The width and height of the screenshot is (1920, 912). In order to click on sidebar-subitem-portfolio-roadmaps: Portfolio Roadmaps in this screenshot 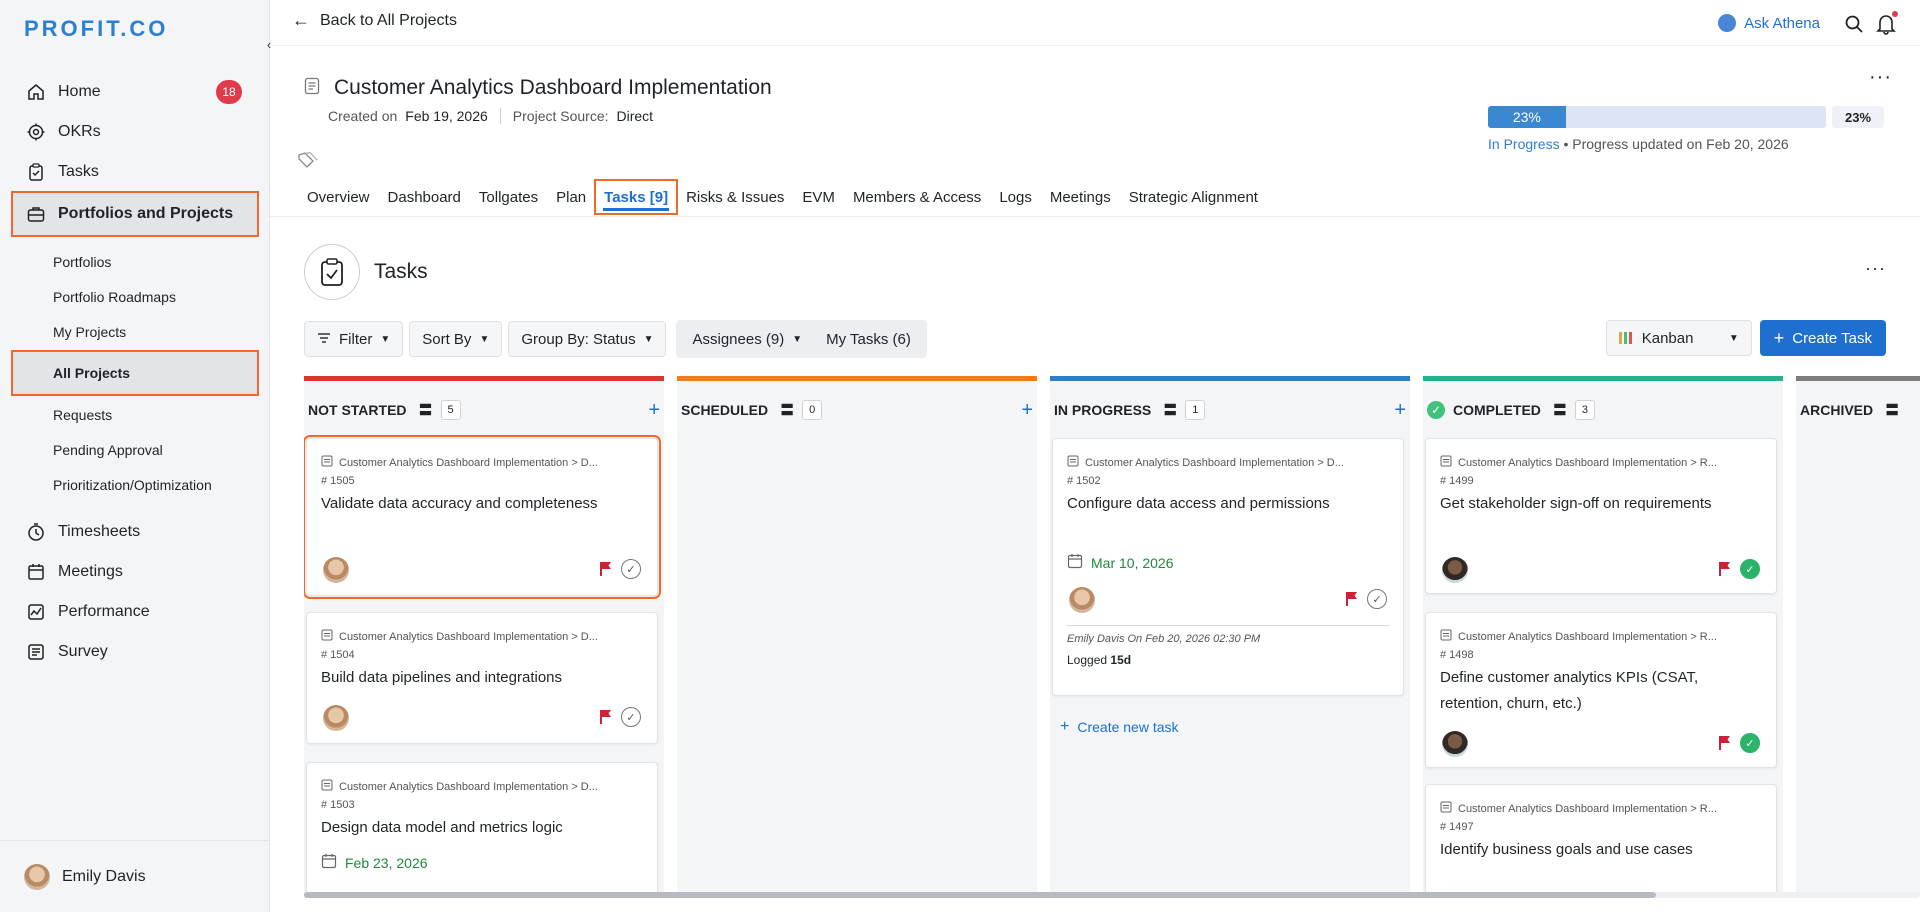, I will do `click(135, 296)`.